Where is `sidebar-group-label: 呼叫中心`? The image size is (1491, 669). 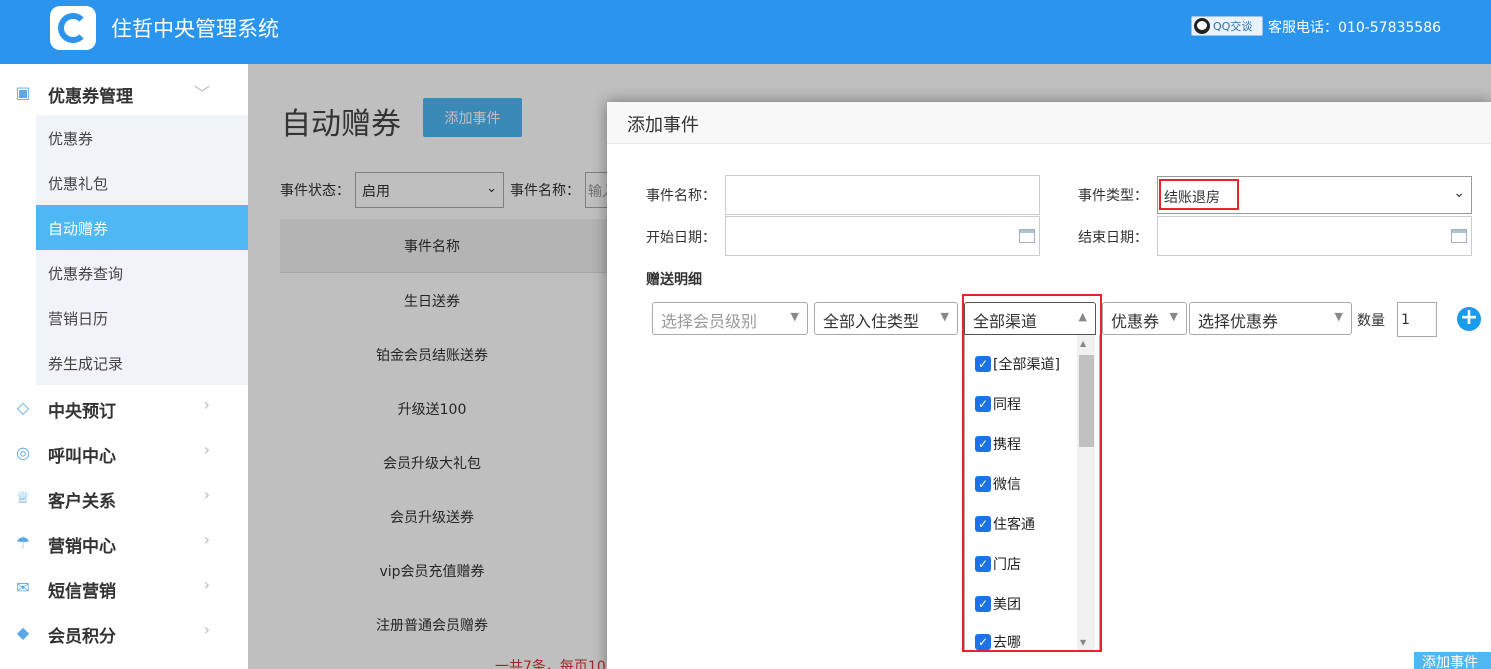 sidebar-group-label: 呼叫中心 is located at coordinates (82, 457).